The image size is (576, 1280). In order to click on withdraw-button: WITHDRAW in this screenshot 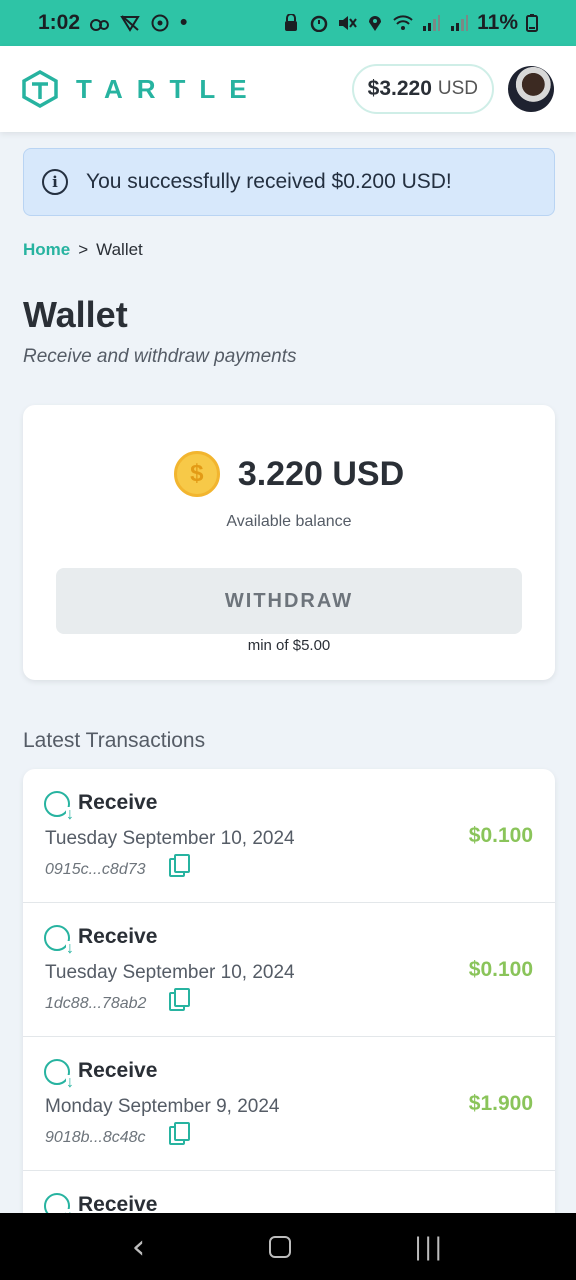, I will do `click(289, 601)`.